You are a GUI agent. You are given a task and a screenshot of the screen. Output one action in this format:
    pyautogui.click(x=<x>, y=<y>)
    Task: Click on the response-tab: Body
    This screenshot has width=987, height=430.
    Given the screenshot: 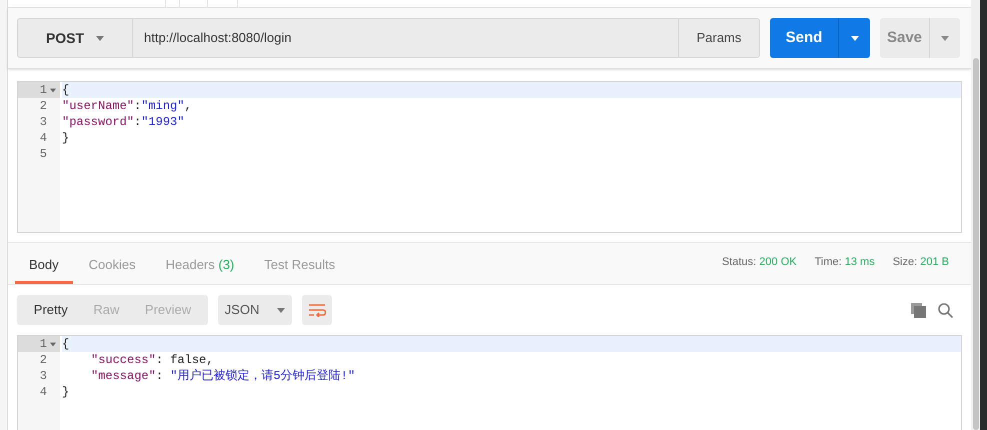 What is the action you would take?
    pyautogui.click(x=44, y=266)
    